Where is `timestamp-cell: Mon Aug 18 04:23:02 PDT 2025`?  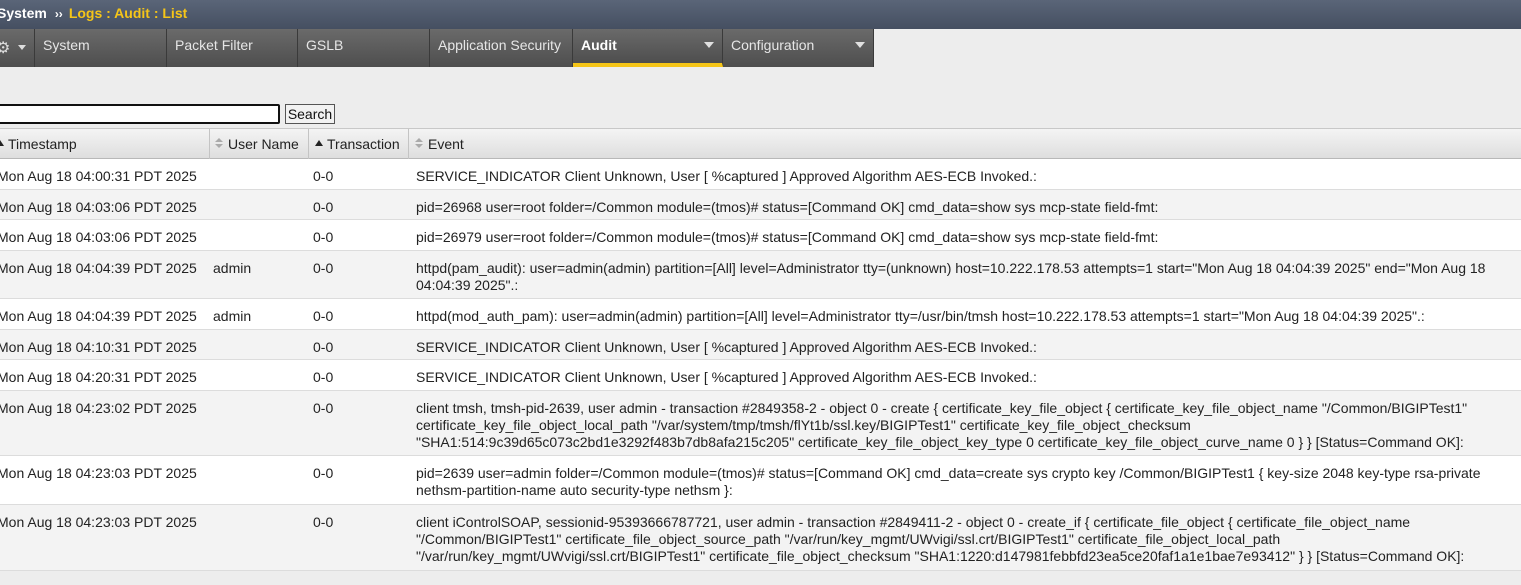 timestamp-cell: Mon Aug 18 04:23:02 PDT 2025 is located at coordinates (98, 408).